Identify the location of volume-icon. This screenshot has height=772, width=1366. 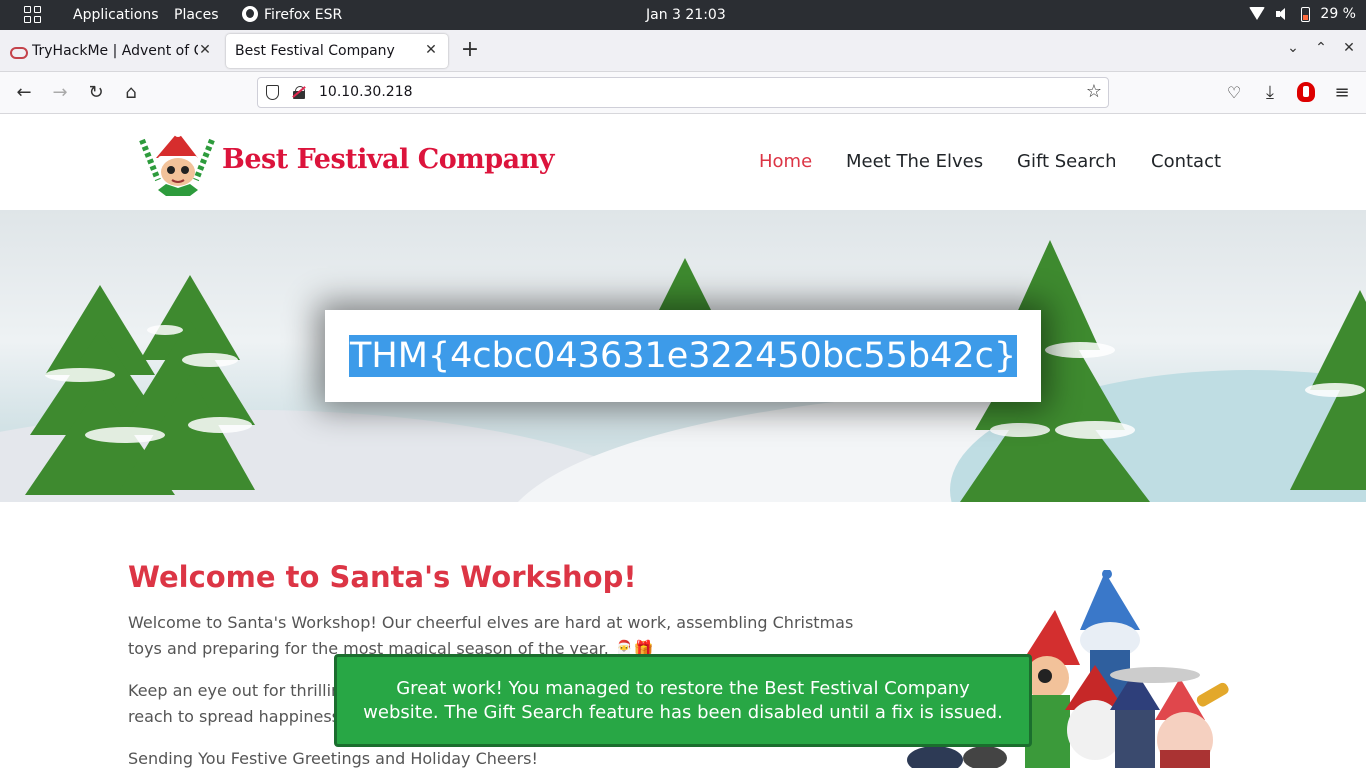
(1283, 14).